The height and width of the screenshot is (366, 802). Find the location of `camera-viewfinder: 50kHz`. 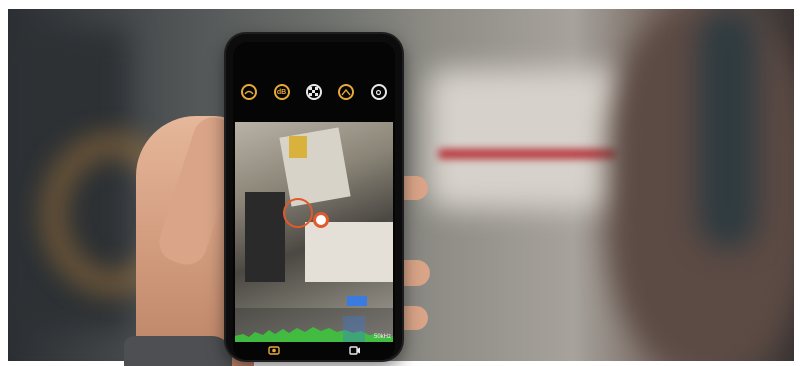

camera-viewfinder: 50kHz is located at coordinates (314, 232).